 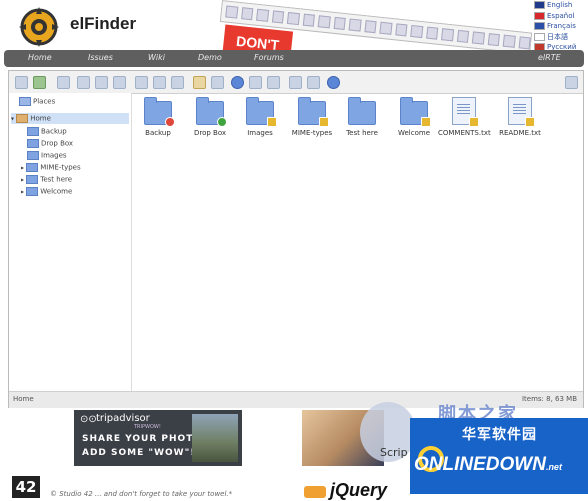 I want to click on language-french: Français, so click(x=555, y=26).